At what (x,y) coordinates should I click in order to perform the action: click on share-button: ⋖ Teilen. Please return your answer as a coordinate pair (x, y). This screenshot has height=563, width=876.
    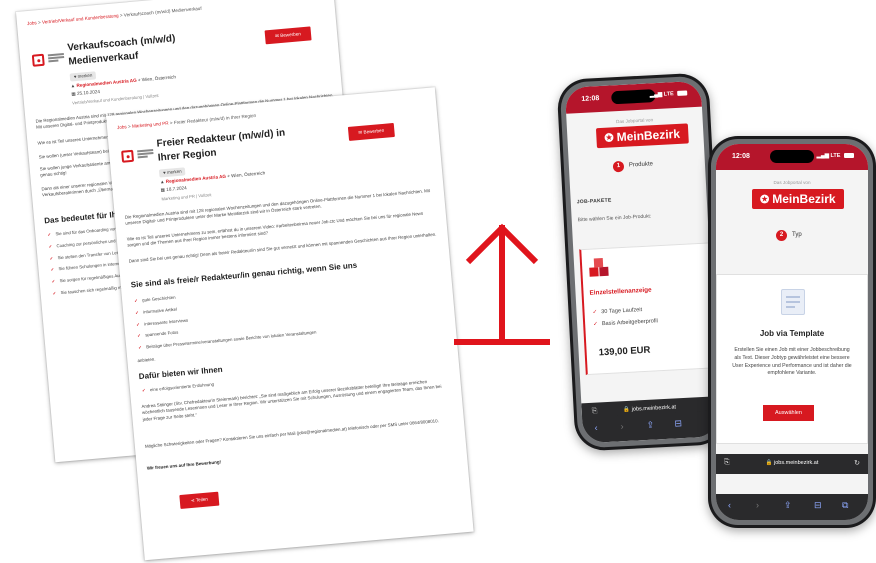
    Looking at the image, I should click on (199, 500).